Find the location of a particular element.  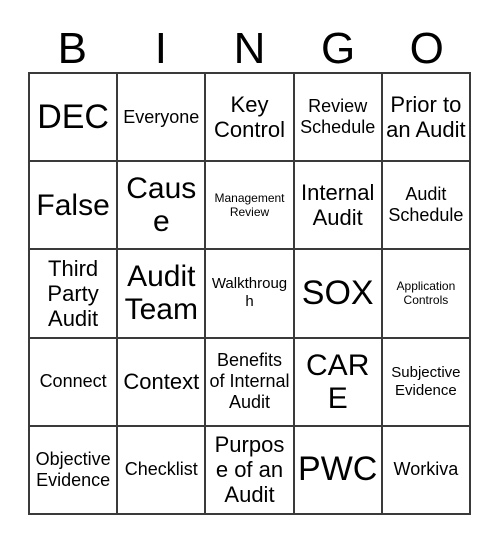

bingo-cell-n1: Key Control is located at coordinates (250, 118).